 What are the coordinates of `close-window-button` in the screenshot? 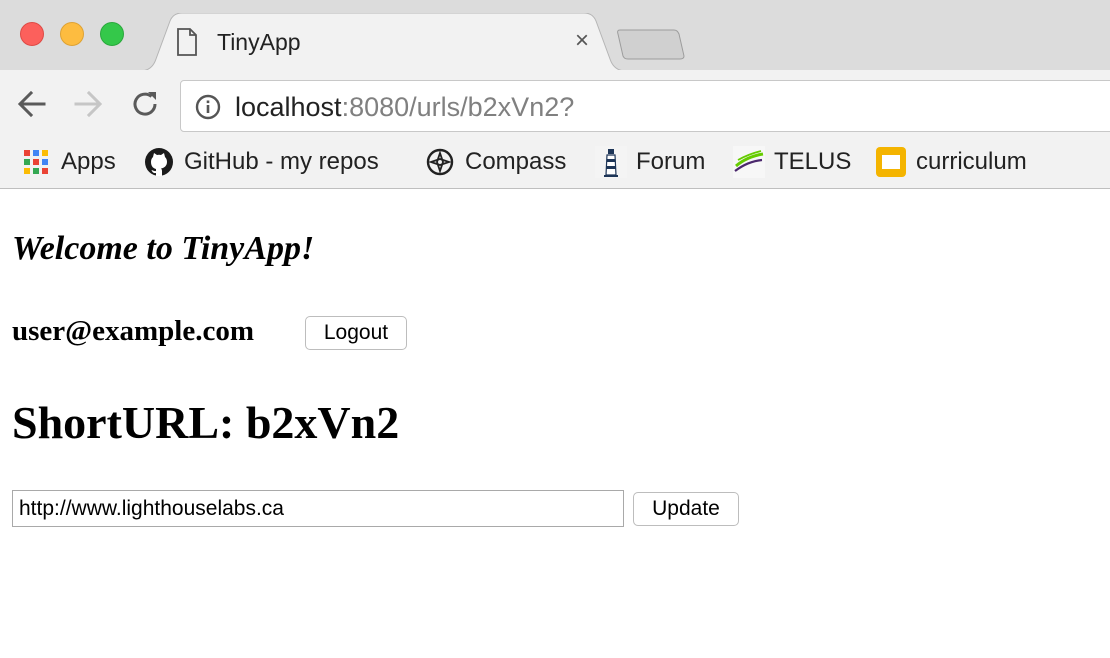 It's located at (32, 34).